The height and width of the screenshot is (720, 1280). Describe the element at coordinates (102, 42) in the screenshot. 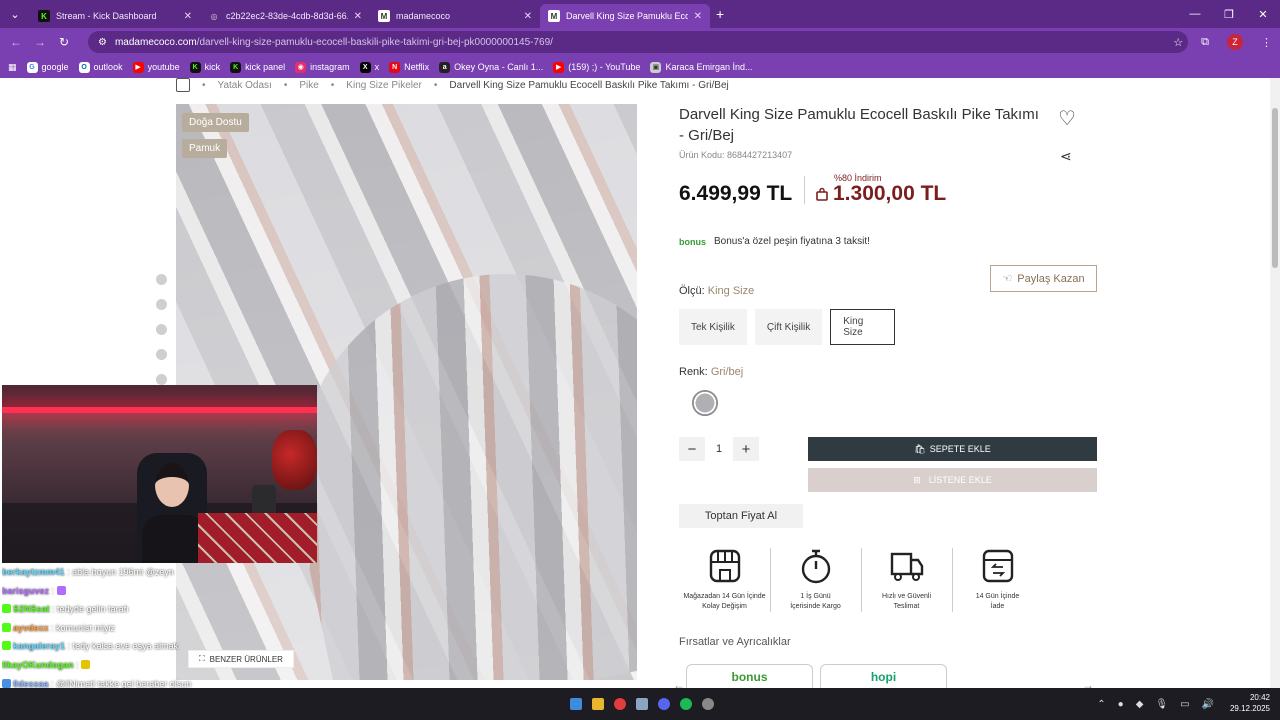

I see `site-info-icon: ⚙` at that location.